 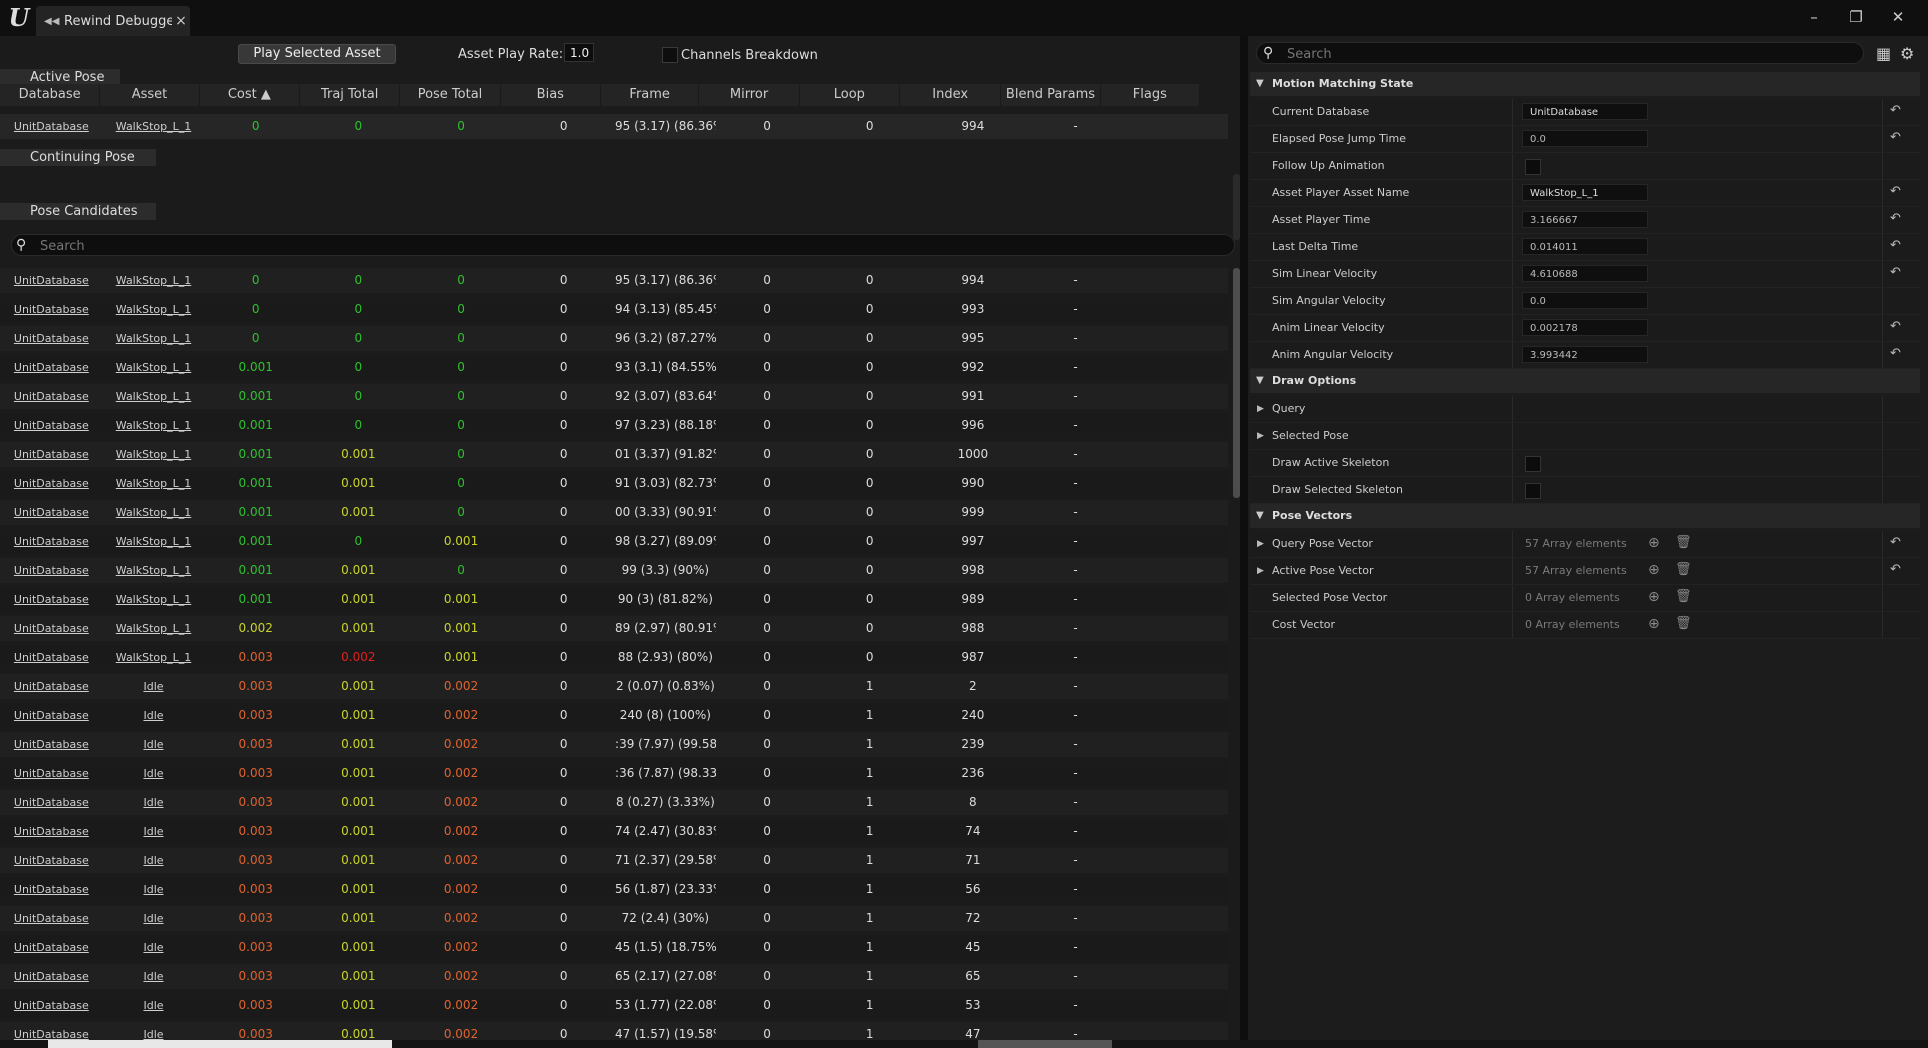 I want to click on column-header-frame: Frame, so click(x=650, y=95).